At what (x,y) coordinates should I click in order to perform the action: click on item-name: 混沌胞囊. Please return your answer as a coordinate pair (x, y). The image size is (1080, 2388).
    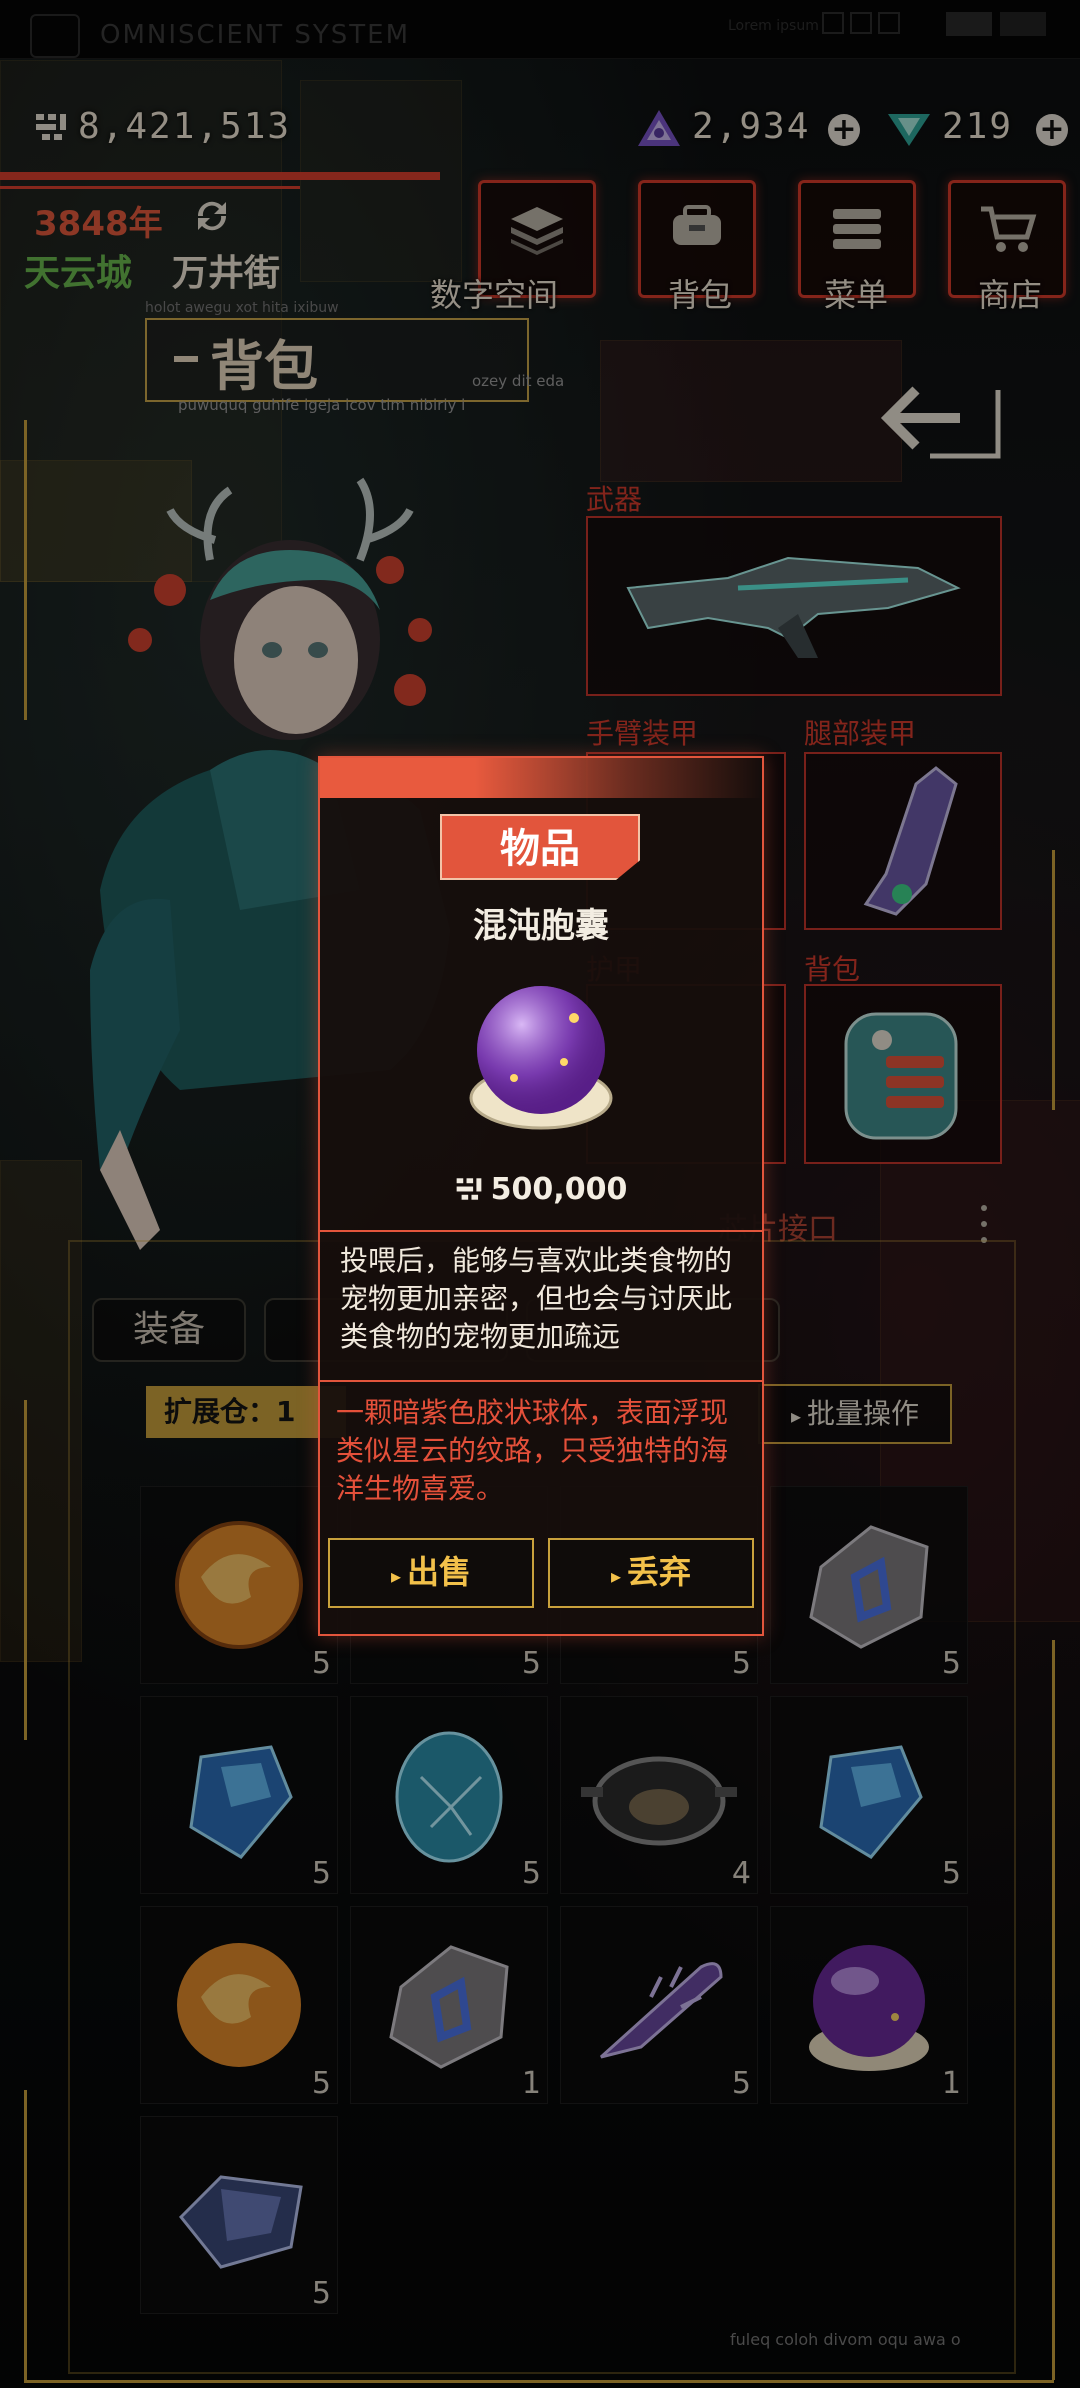
    Looking at the image, I should click on (541, 926).